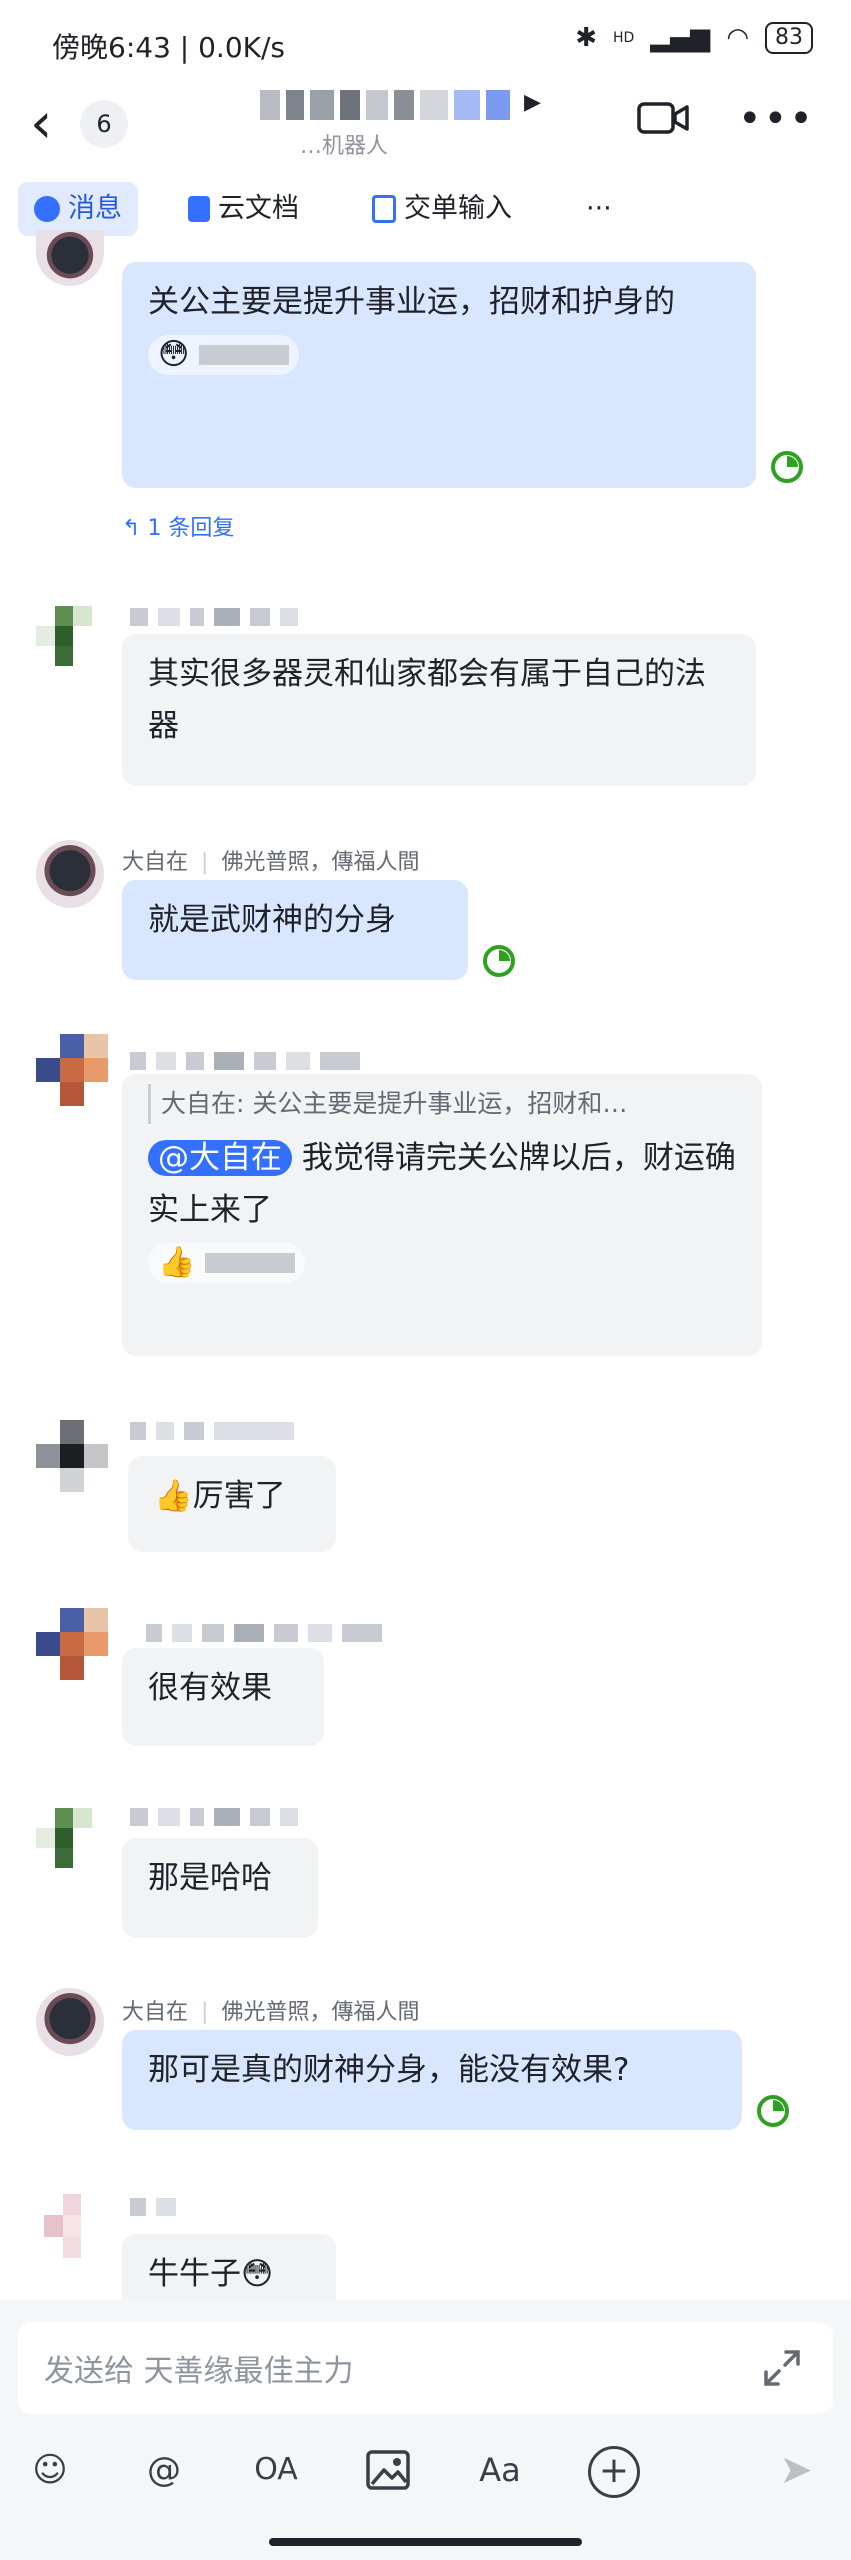 The width and height of the screenshot is (851, 2560). I want to click on reaction-chip: 👍, so click(227, 1263).